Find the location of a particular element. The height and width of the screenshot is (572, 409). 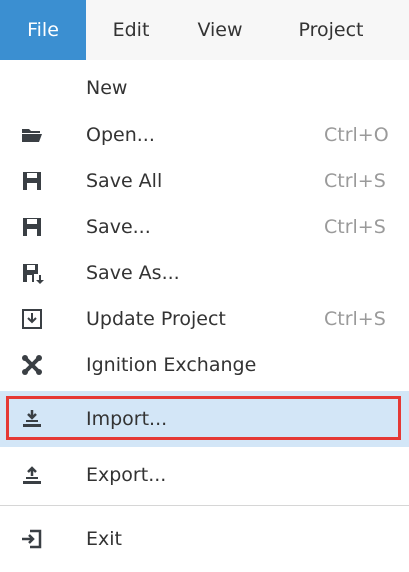

menu-item-update-project: Update Project Ctrl+S is located at coordinates (204, 319).